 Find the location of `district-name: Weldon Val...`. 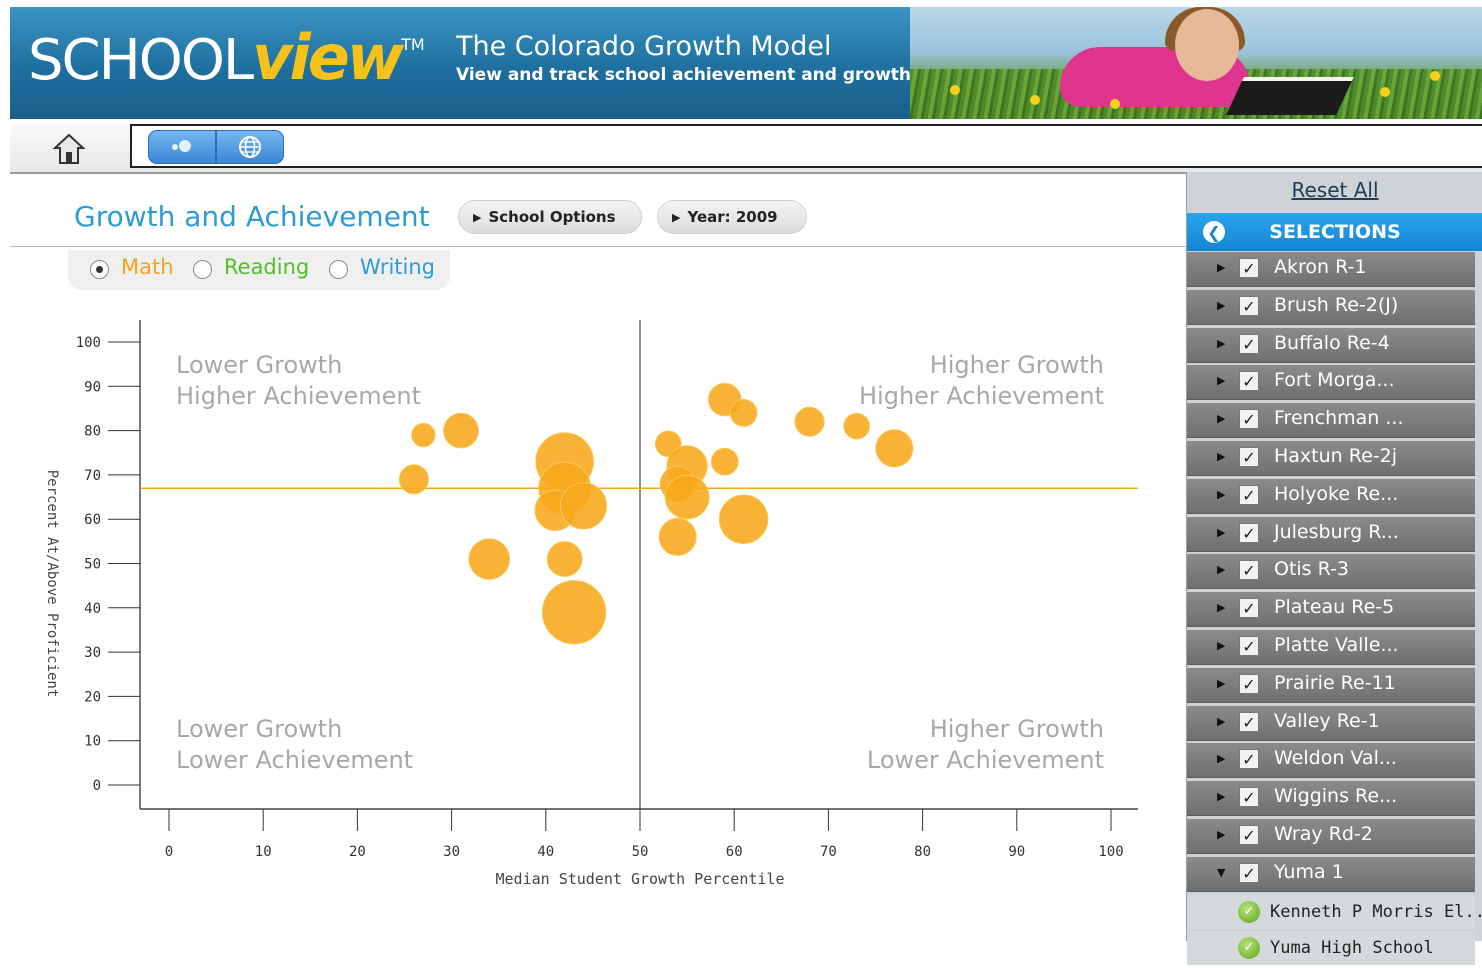

district-name: Weldon Val... is located at coordinates (1335, 758).